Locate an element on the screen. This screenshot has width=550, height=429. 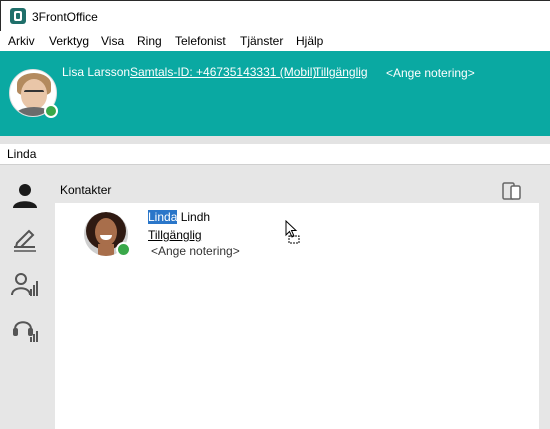
contact-status-indicator is located at coordinates (123, 249).